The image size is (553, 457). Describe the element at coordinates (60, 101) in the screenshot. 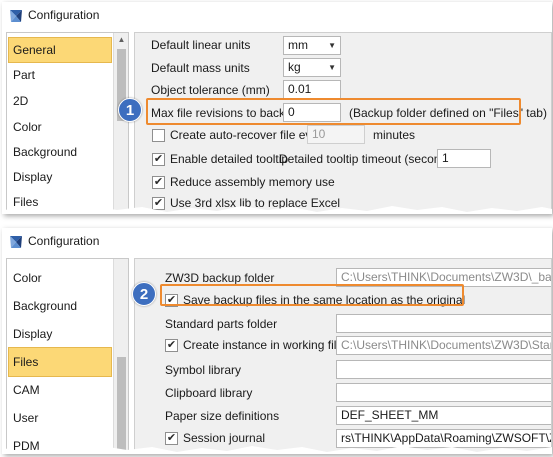

I see `sidebar-item-2d: 2D` at that location.